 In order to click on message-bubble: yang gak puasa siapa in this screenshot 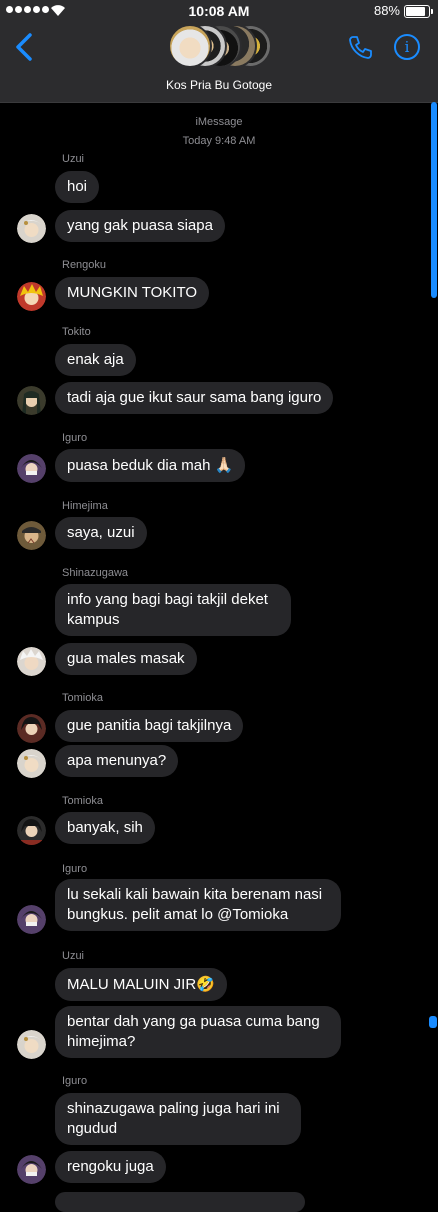, I will do `click(140, 226)`.